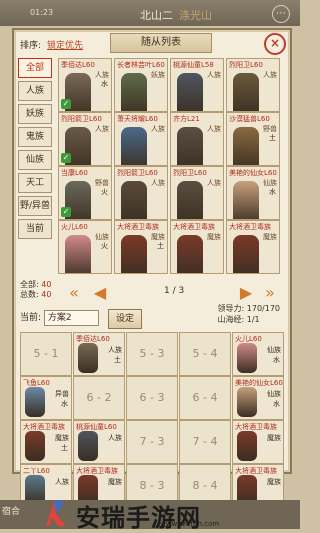 The width and height of the screenshot is (320, 533). What do you see at coordinates (193, 65) in the screenshot?
I see `follower-name: 桃源仙童L58` at bounding box center [193, 65].